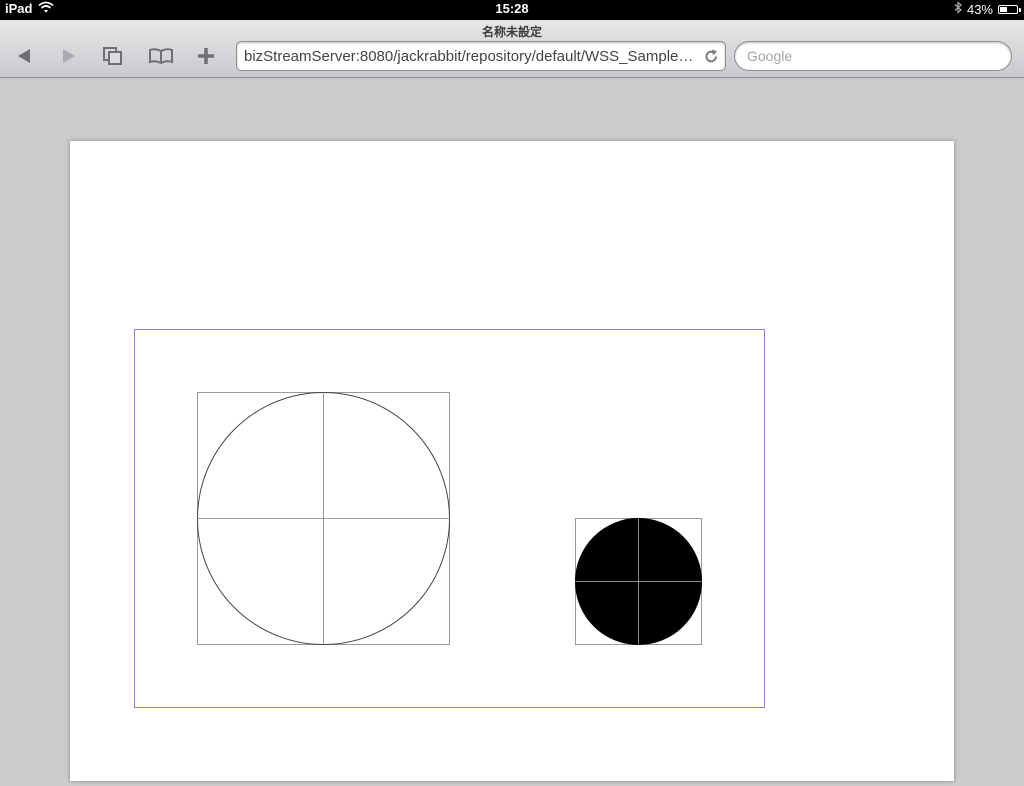  I want to click on battery-icon, so click(1009, 9).